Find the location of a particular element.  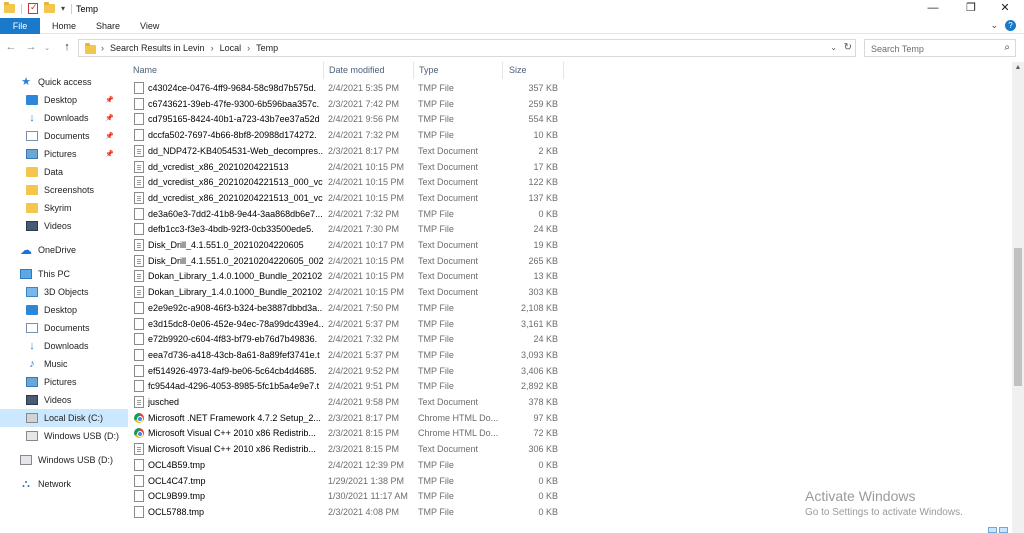

details-view-icon is located at coordinates (992, 530).